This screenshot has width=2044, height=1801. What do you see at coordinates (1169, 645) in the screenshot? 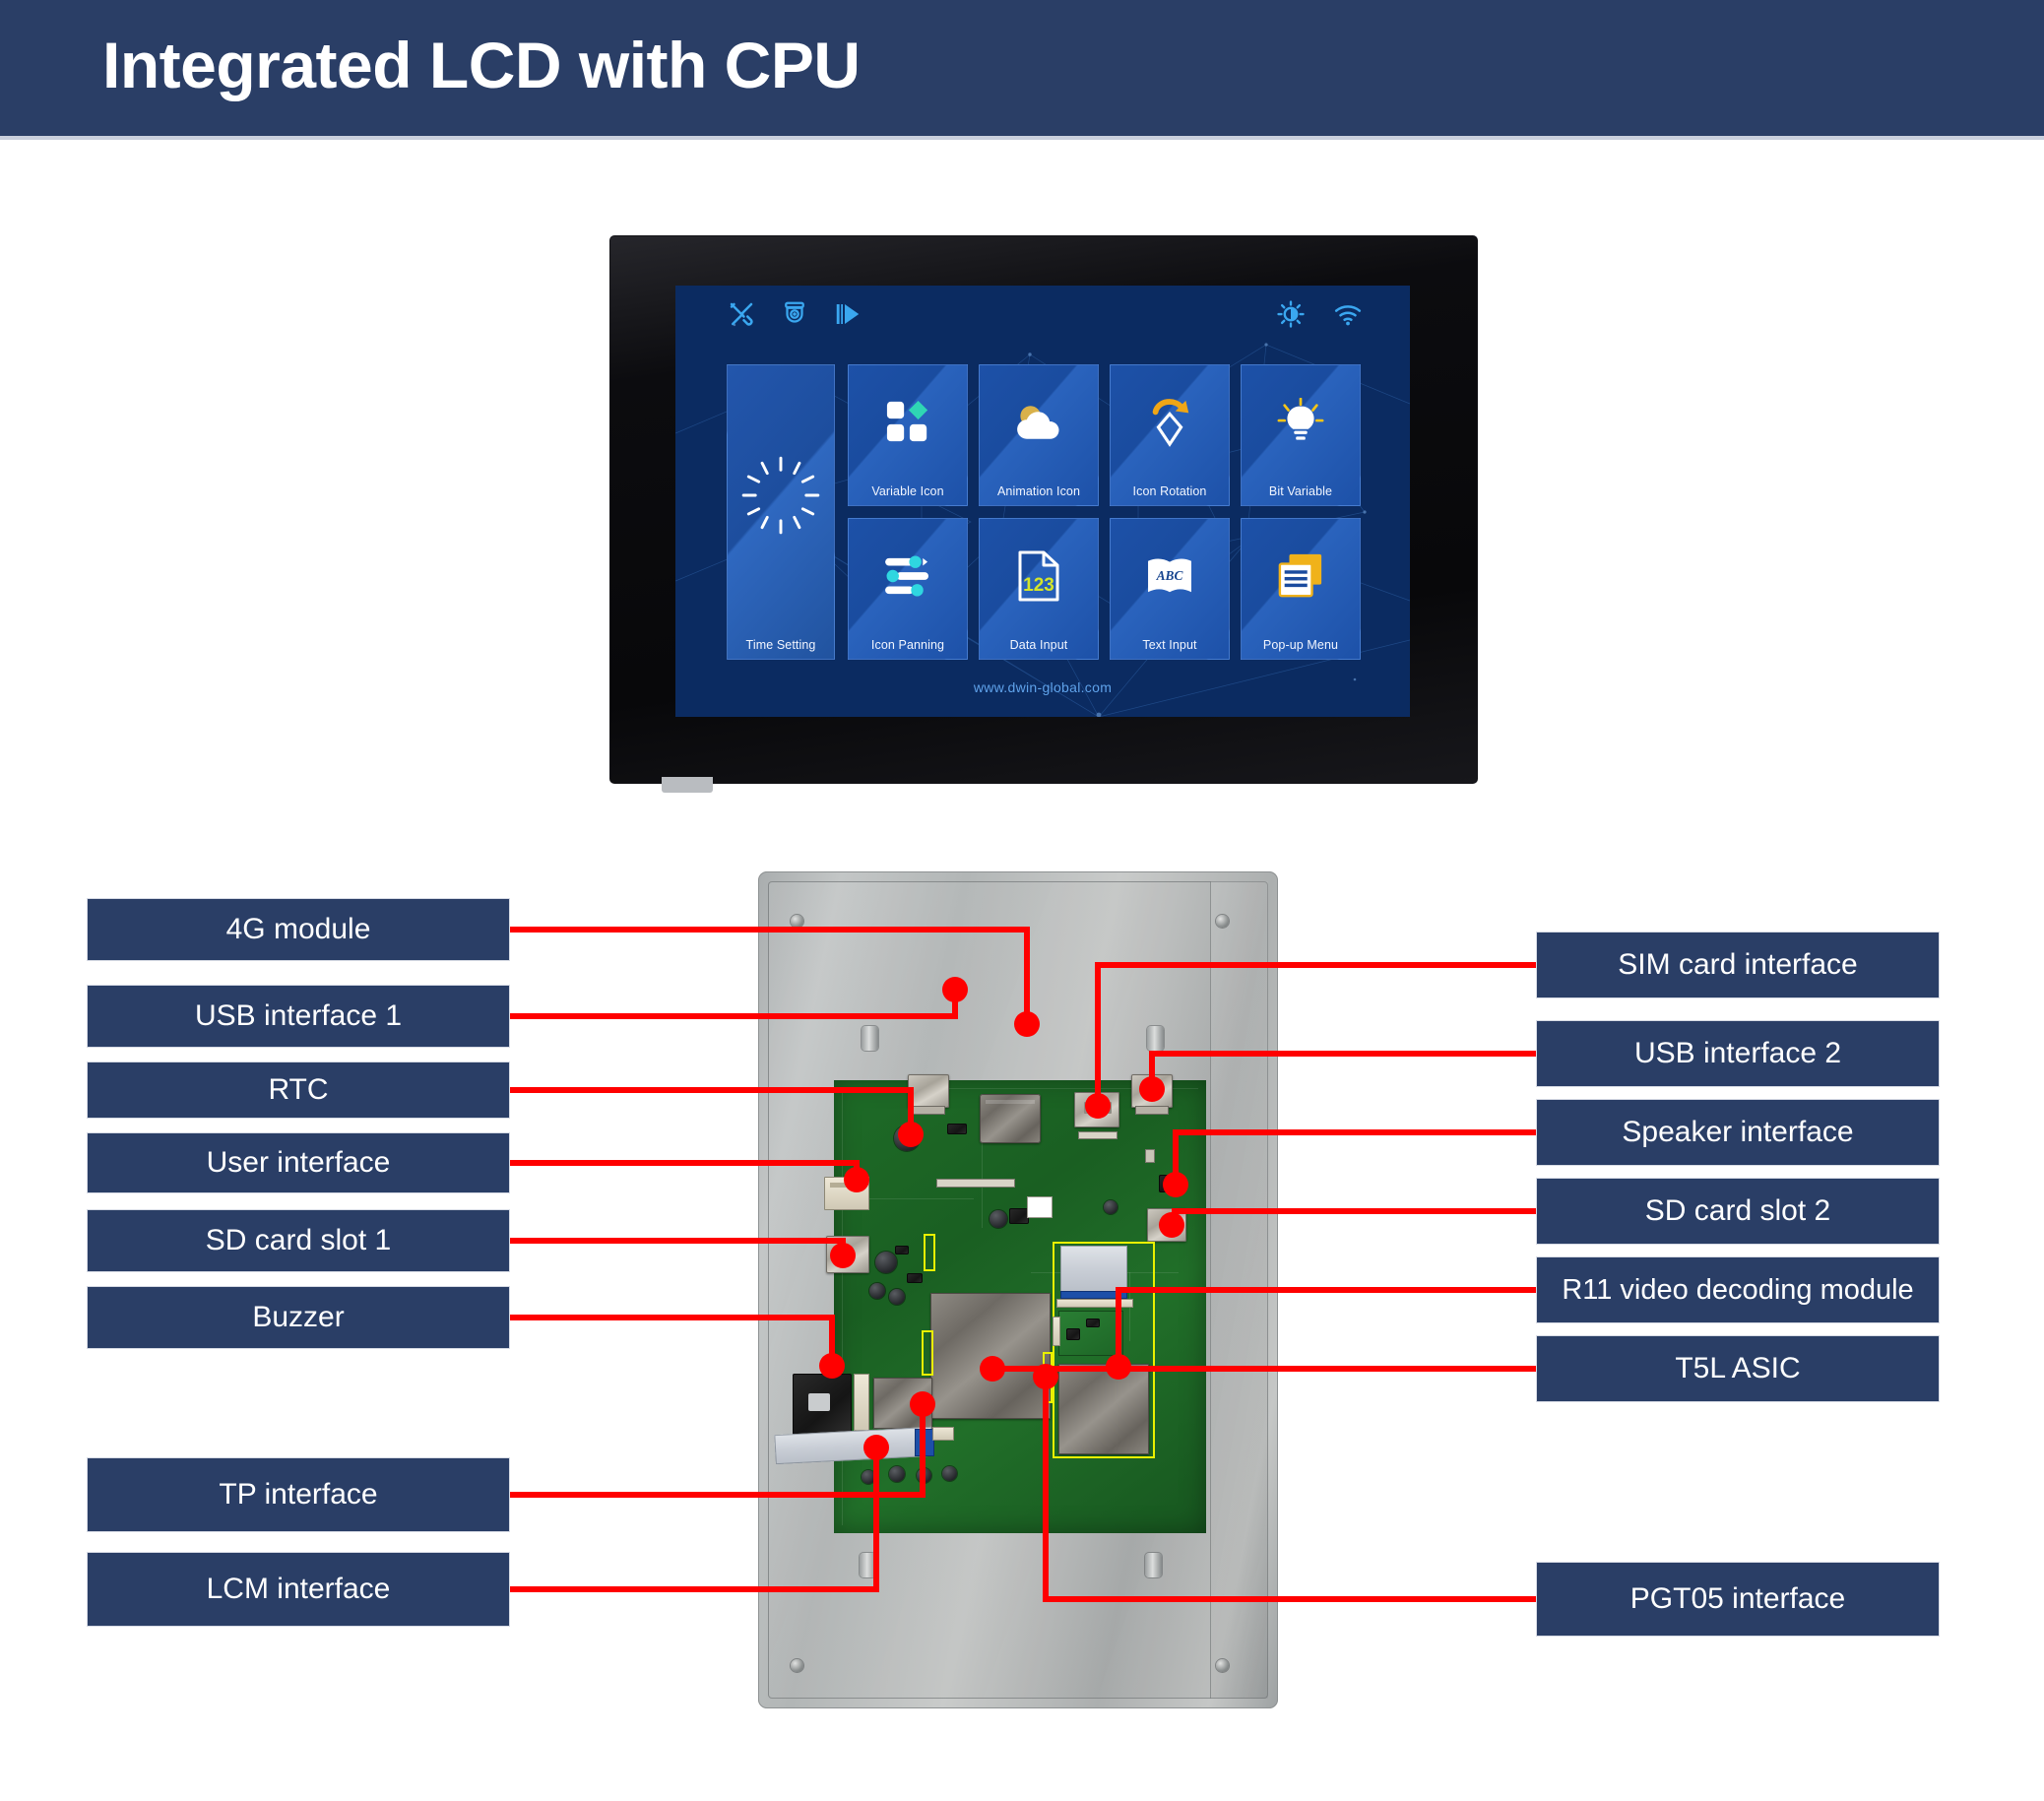
I see `tile-label: Text Input` at bounding box center [1169, 645].